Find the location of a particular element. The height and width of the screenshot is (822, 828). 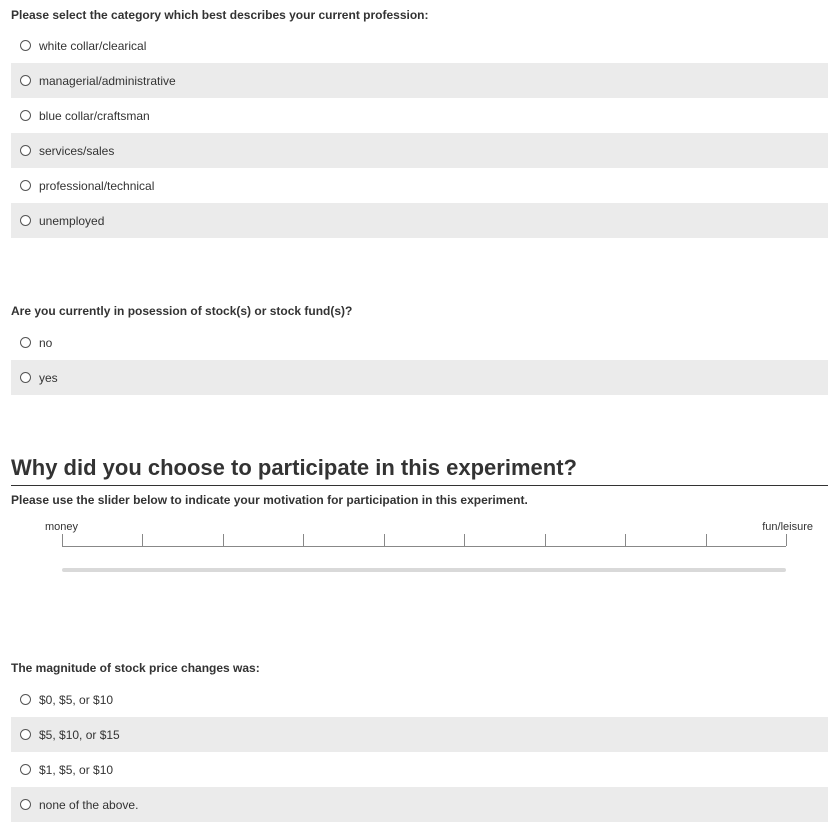

option-label: services/sales is located at coordinates (77, 150).